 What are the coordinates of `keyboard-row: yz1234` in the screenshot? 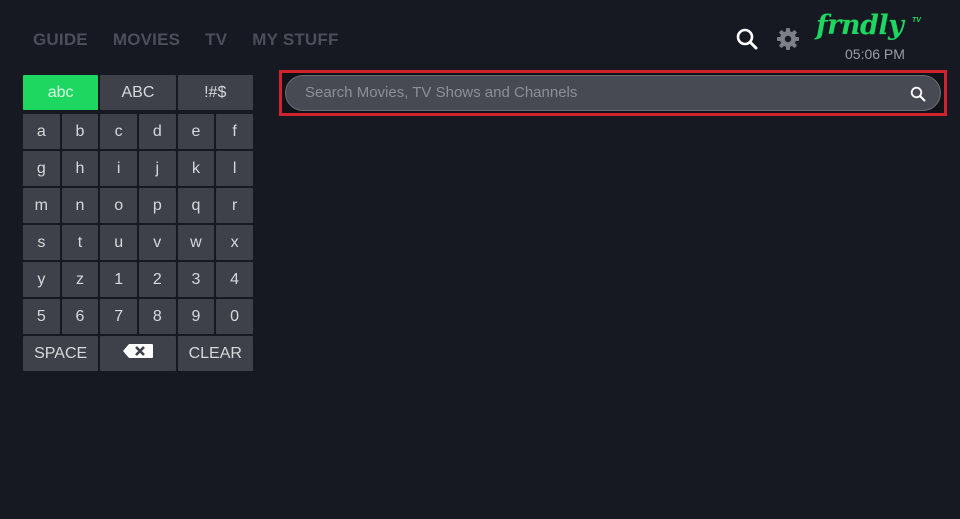 It's located at (138, 279).